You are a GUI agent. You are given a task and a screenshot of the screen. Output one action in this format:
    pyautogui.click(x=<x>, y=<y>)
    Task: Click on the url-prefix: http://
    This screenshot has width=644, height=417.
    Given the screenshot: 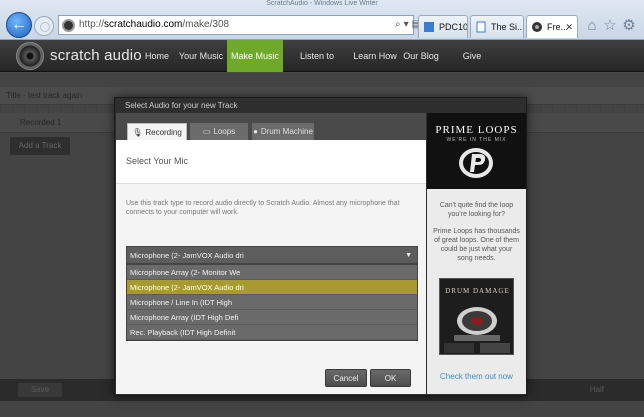 What is the action you would take?
    pyautogui.click(x=92, y=24)
    